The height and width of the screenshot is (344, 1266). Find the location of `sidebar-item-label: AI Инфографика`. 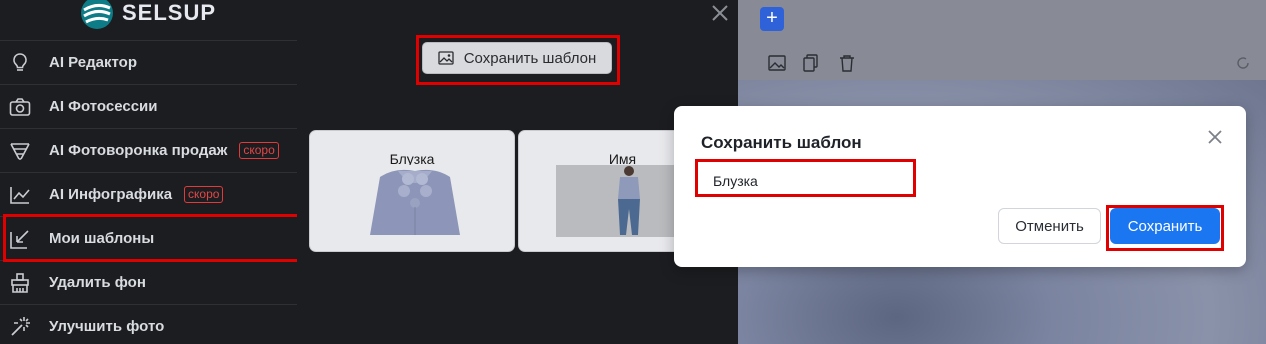

sidebar-item-label: AI Инфографика is located at coordinates (111, 194).